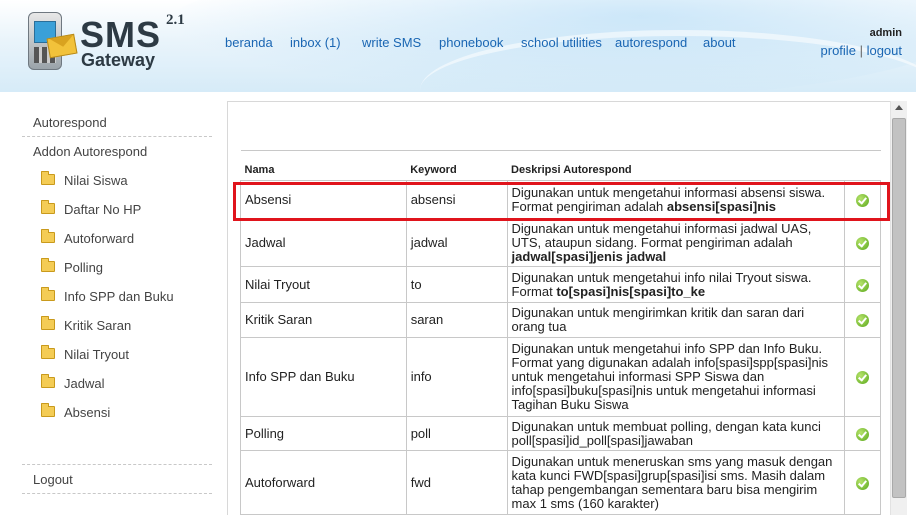  I want to click on table-header-row: Nama Keyword Deskripsi Autorespond, so click(560, 165).